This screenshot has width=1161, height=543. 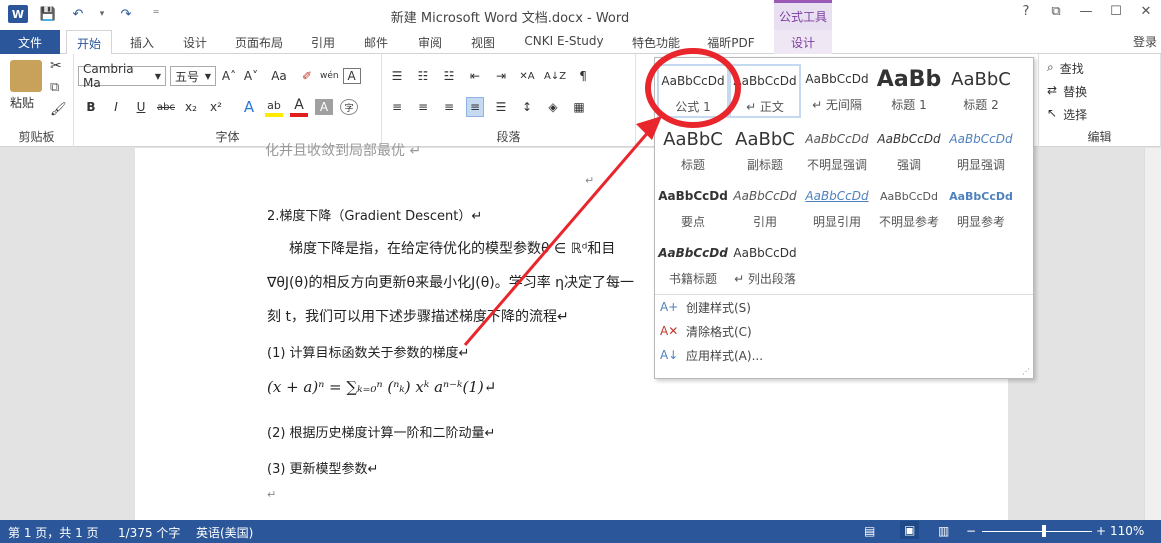 I want to click on phonetic-guide-icon: wén, so click(x=329, y=76).